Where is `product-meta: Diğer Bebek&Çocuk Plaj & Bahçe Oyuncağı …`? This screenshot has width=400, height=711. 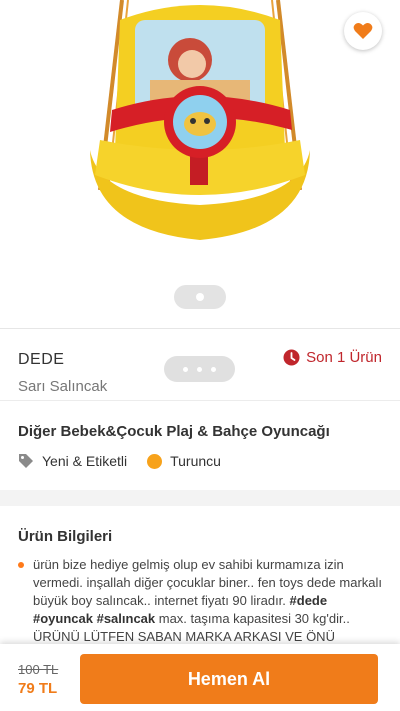 product-meta: Diğer Bebek&Çocuk Plaj & Bahçe Oyuncağı … is located at coordinates (200, 445).